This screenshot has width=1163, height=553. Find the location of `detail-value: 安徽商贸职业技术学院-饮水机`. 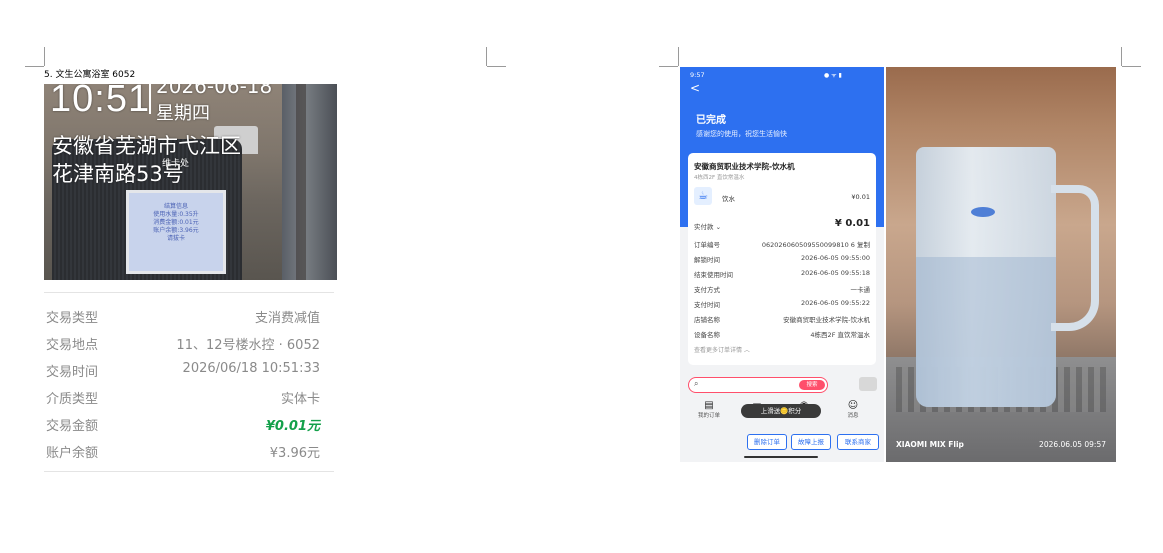

detail-value: 安徽商贸职业技术学院-饮水机 is located at coordinates (826, 320).